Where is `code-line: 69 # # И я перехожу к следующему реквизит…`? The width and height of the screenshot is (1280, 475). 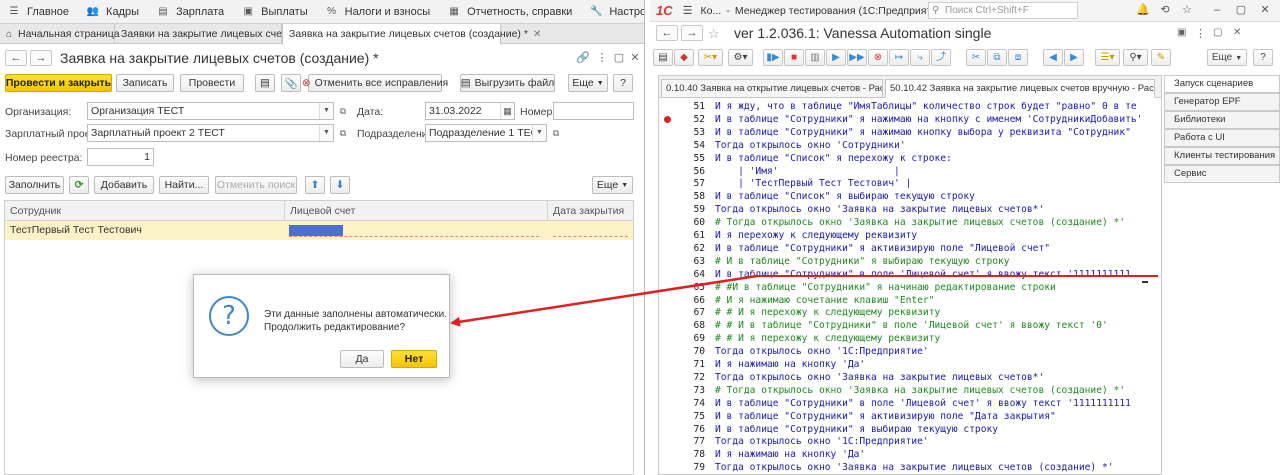
code-line: 69 # # И я перехожу к следующему реквизит… is located at coordinates (910, 338).